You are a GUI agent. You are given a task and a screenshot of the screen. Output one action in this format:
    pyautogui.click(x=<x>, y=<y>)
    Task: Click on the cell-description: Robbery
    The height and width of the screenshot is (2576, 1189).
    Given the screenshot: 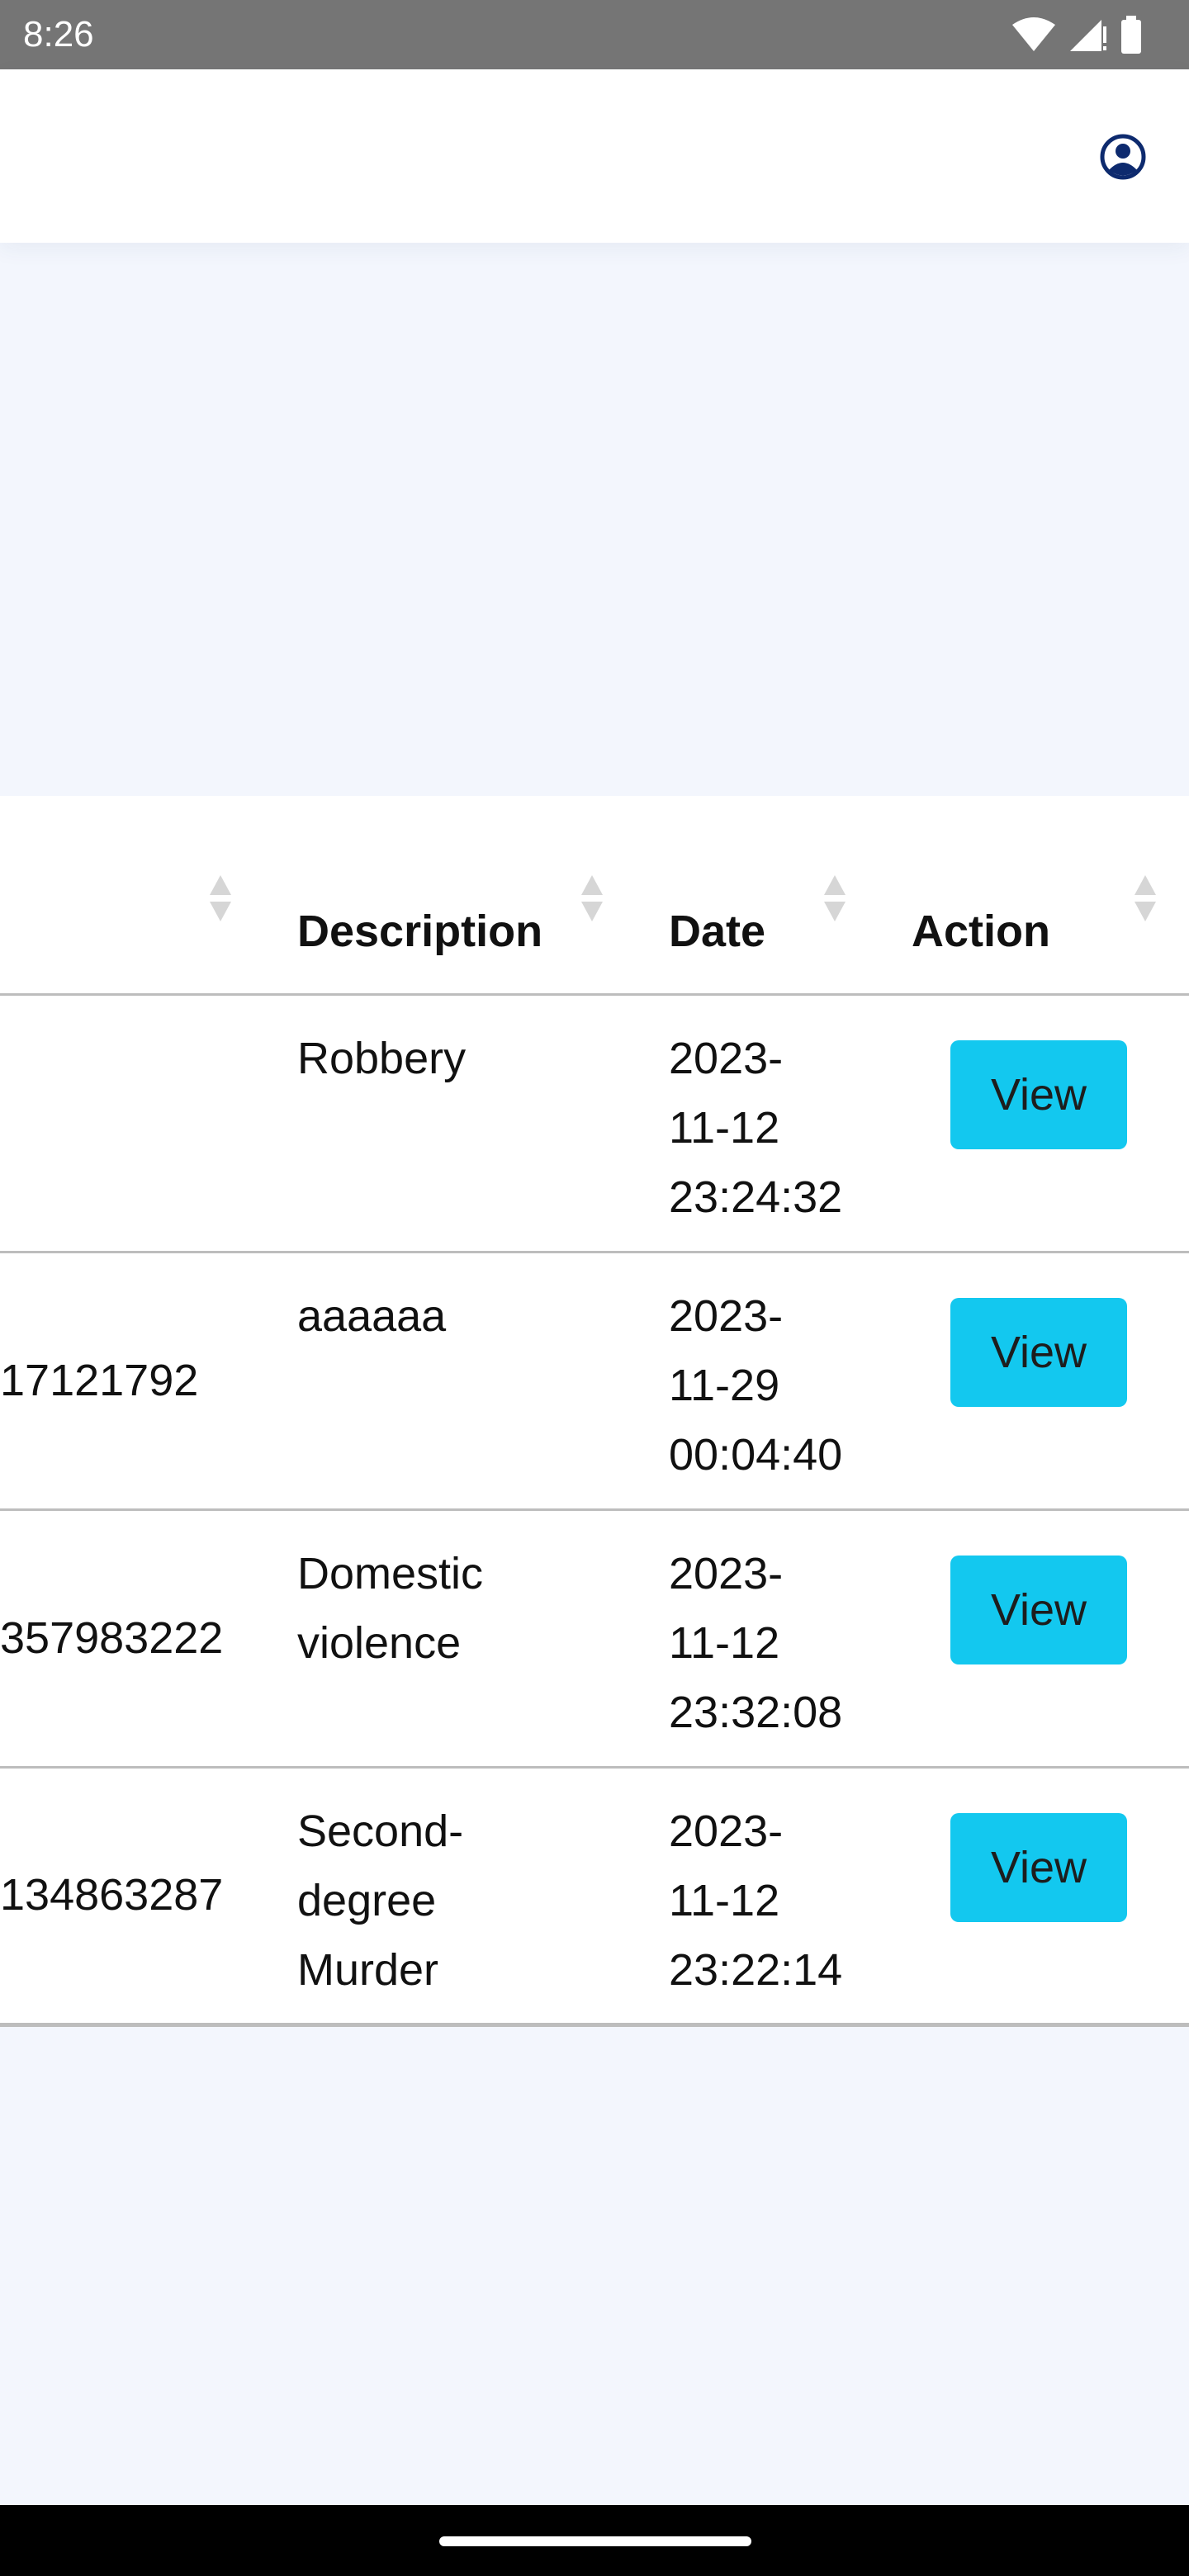 What is the action you would take?
    pyautogui.click(x=483, y=1123)
    